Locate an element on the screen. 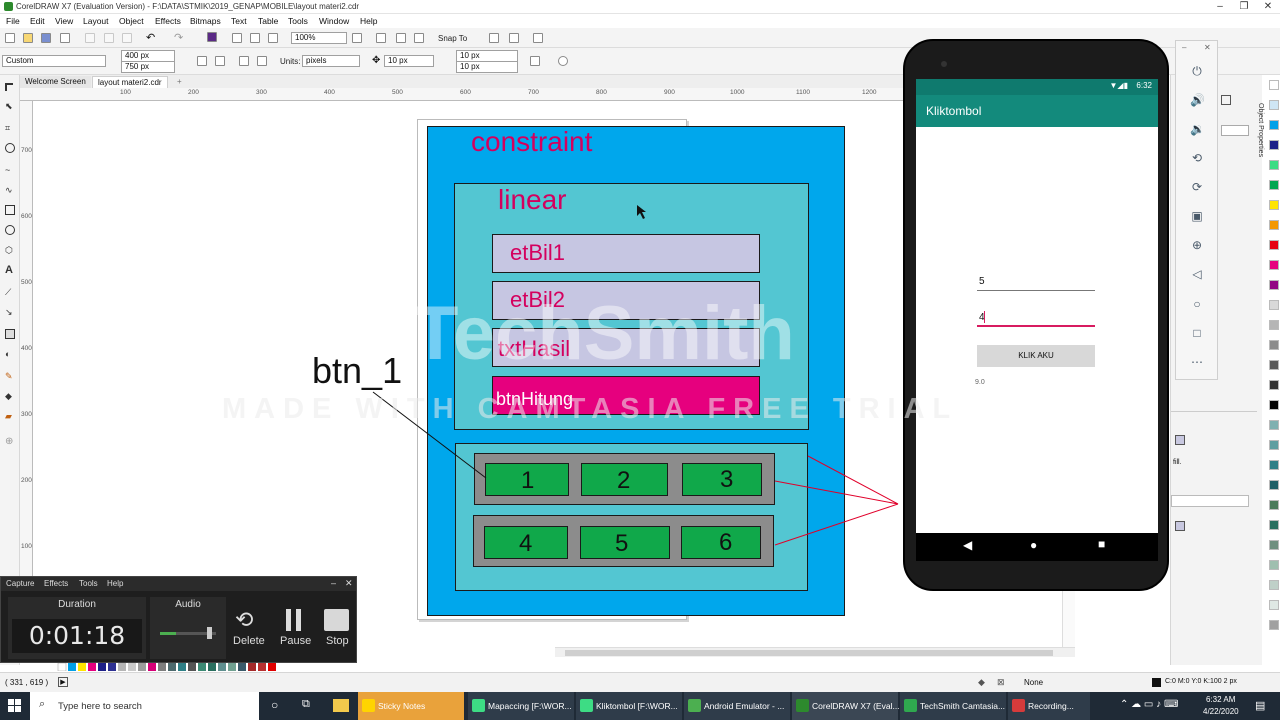 This screenshot has height=720, width=1280. file-explorer-icon is located at coordinates (341, 705).